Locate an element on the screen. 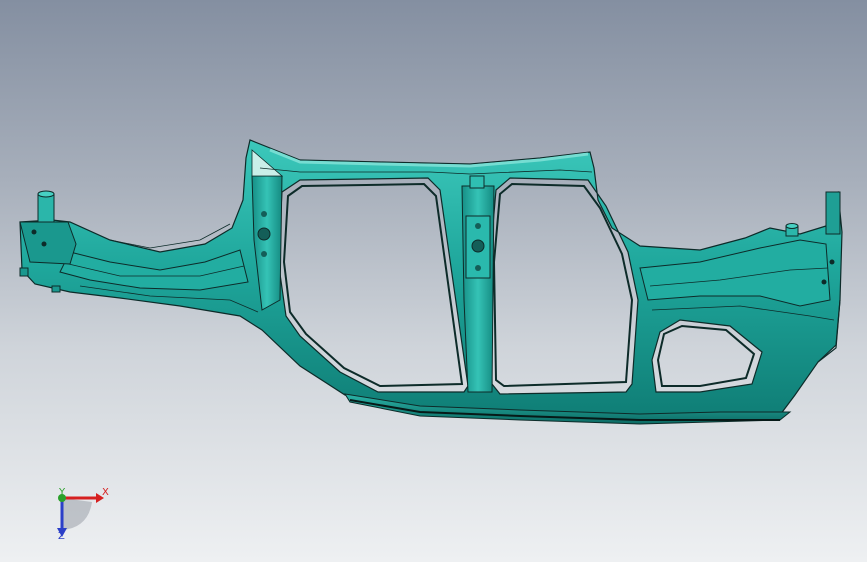 The image size is (867, 562). z-axis-label: Z is located at coordinates (61, 536).